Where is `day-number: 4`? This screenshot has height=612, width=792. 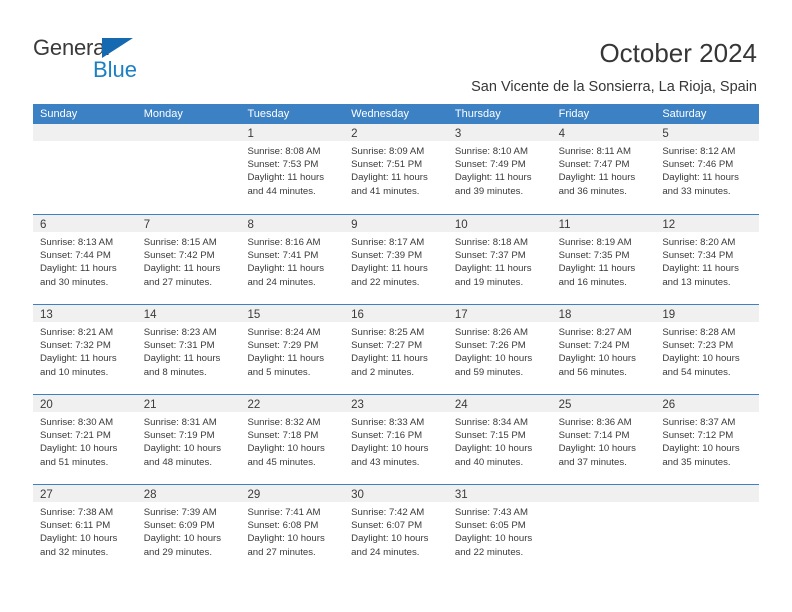 day-number: 4 is located at coordinates (561, 134).